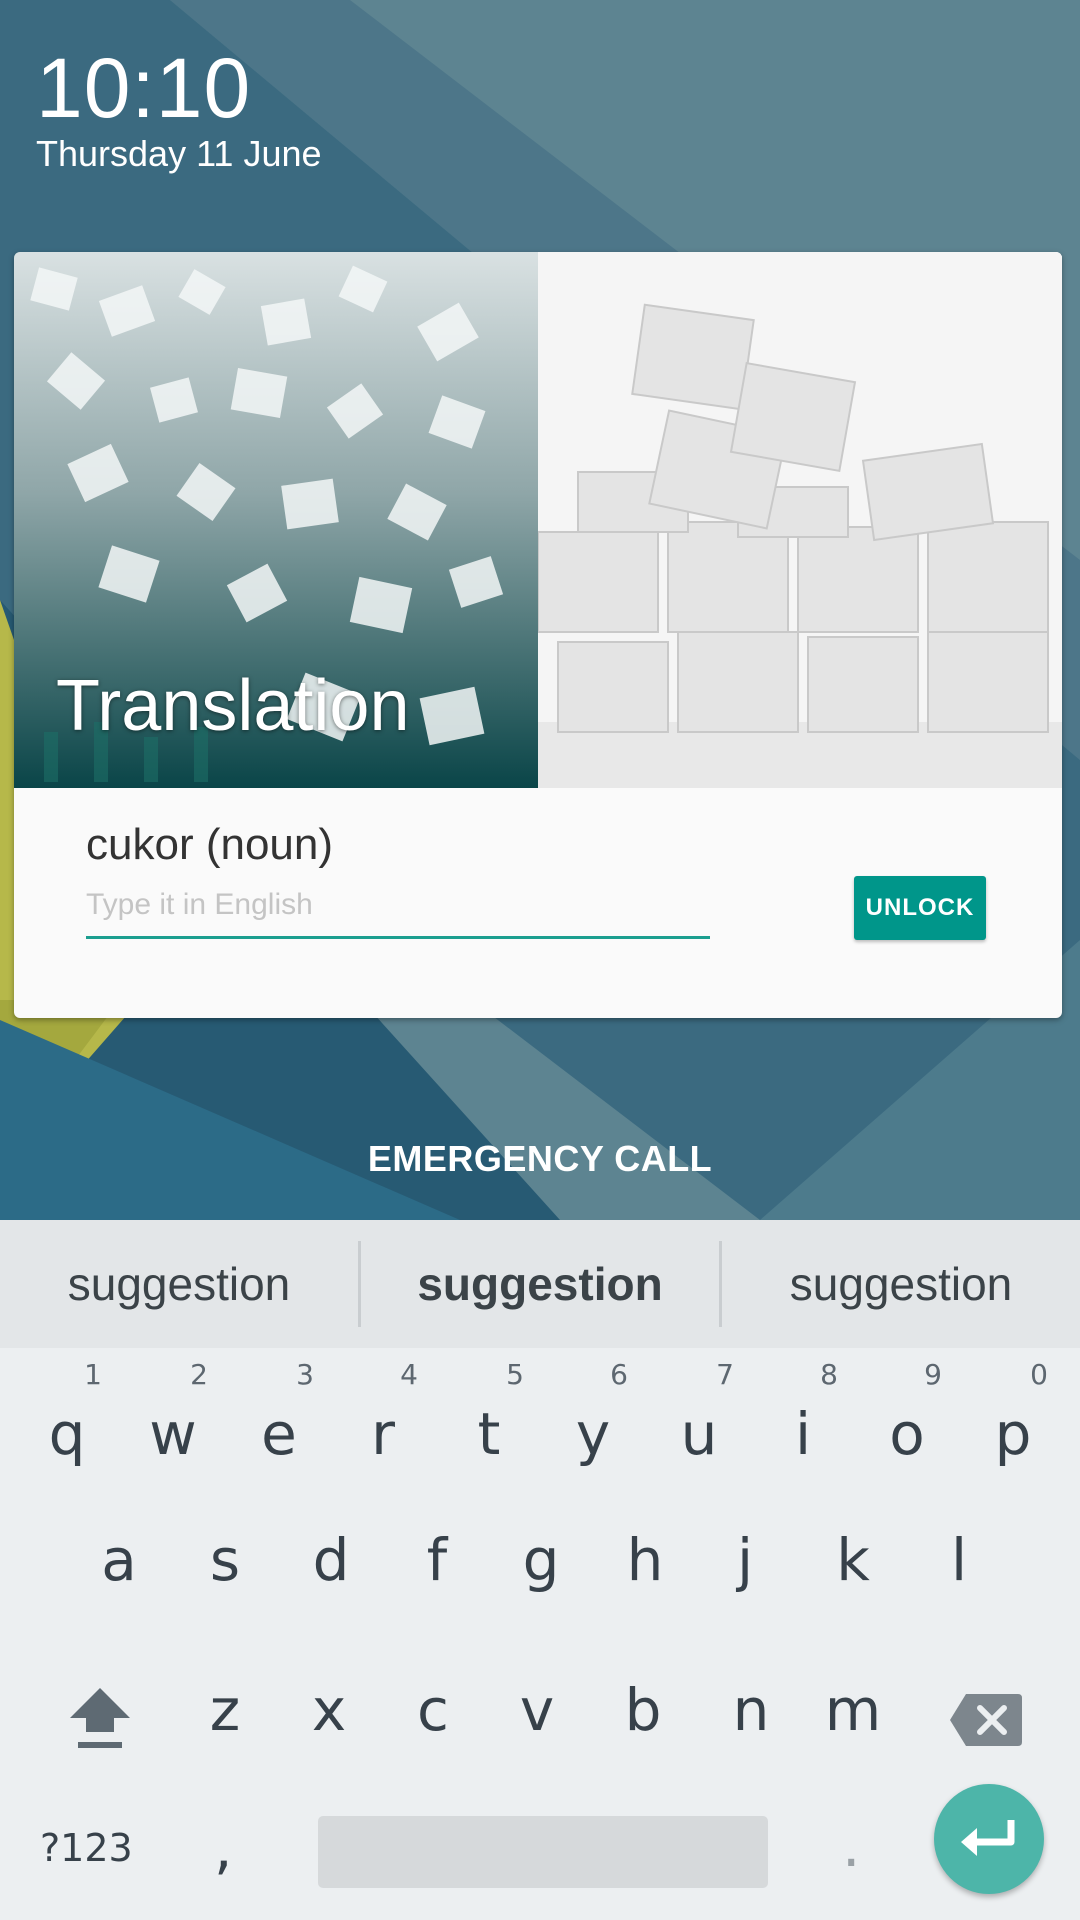 The image size is (1080, 1920). What do you see at coordinates (489, 1417) in the screenshot?
I see `key-t: 5t` at bounding box center [489, 1417].